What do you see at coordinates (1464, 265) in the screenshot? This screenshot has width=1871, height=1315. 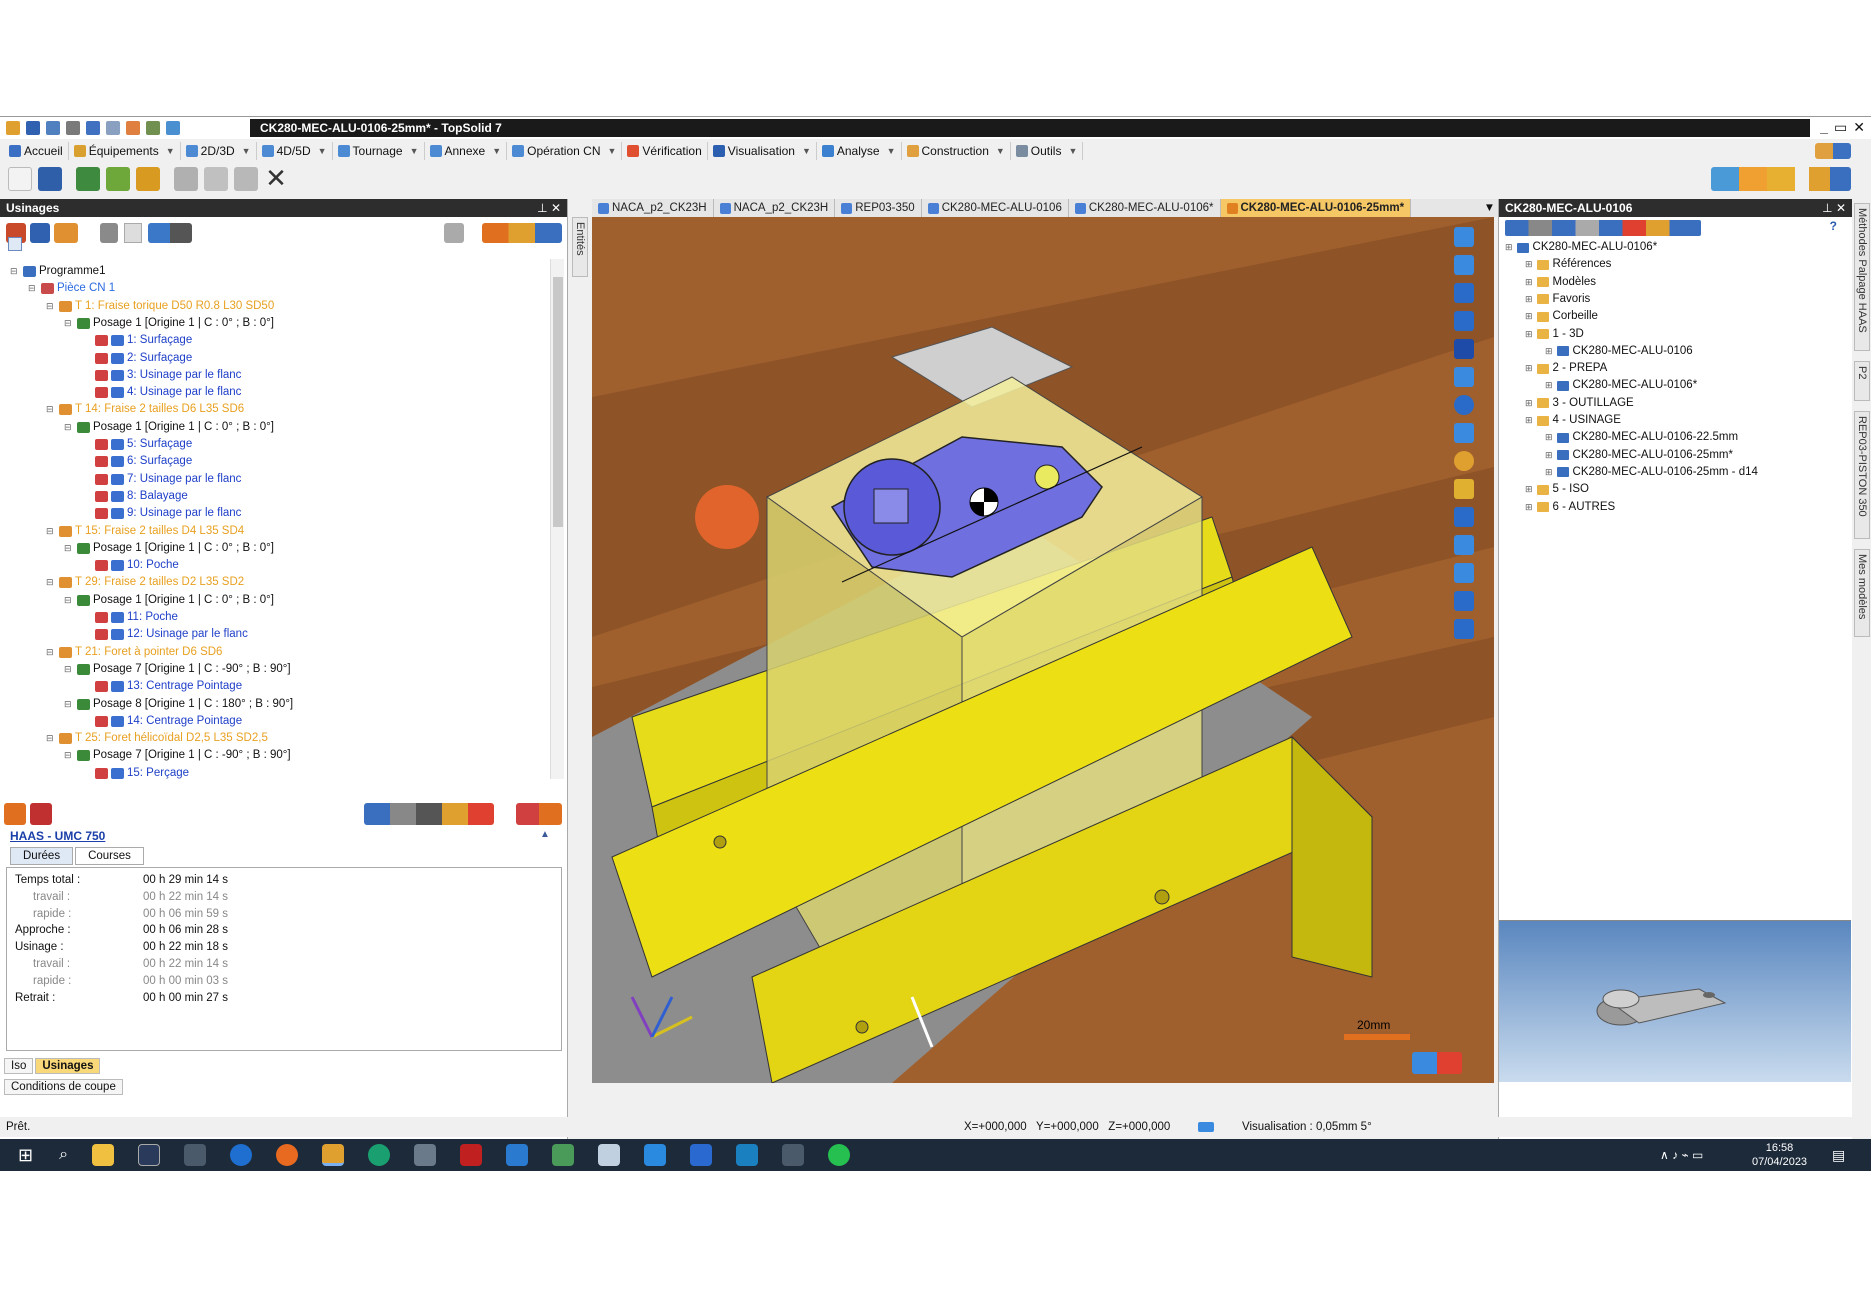 I see `zoom-out-icon` at bounding box center [1464, 265].